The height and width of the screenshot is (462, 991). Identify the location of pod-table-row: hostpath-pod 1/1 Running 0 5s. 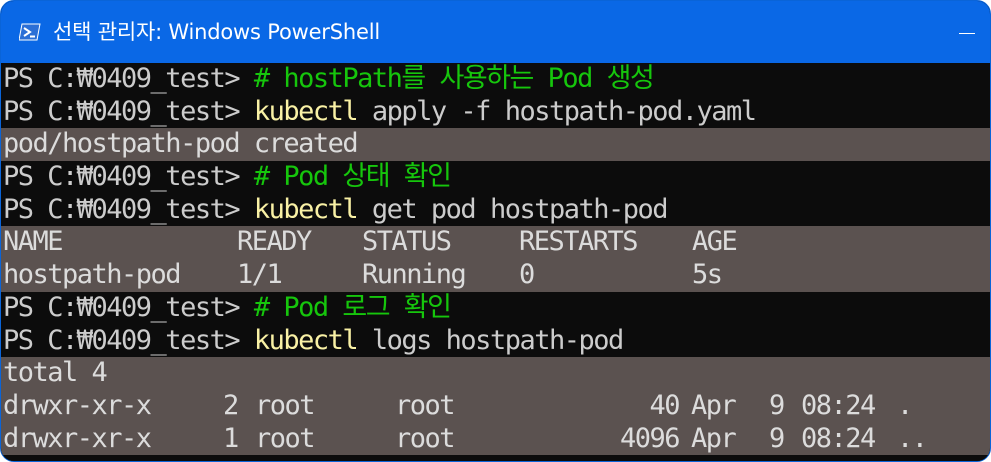
(495, 275).